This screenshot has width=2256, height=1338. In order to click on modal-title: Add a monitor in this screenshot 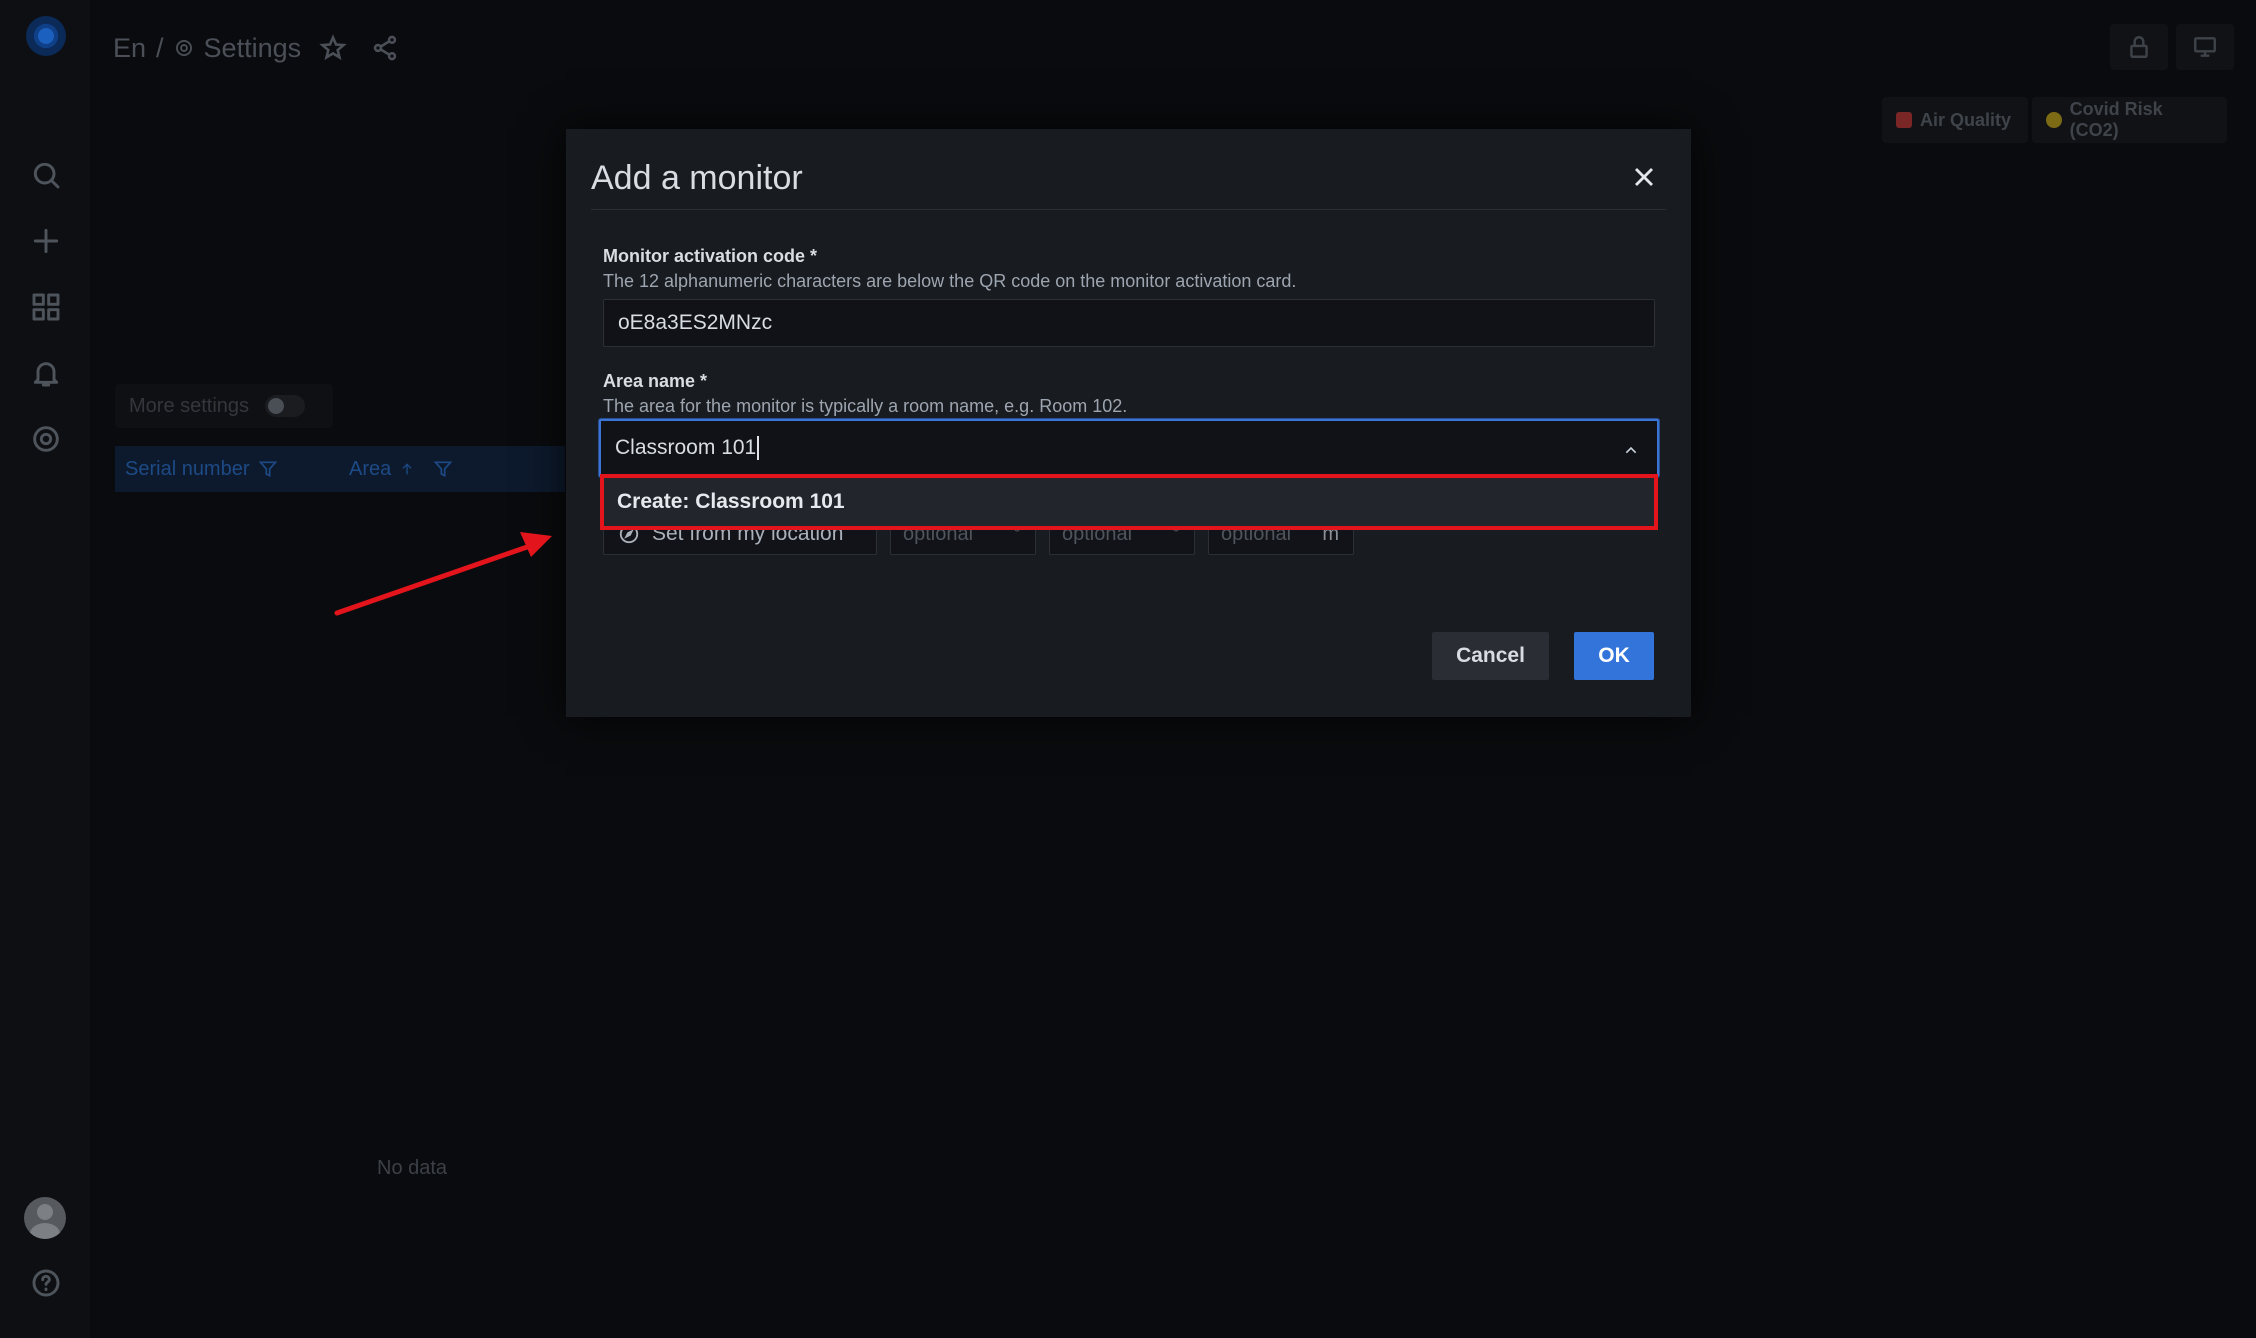, I will do `click(697, 178)`.